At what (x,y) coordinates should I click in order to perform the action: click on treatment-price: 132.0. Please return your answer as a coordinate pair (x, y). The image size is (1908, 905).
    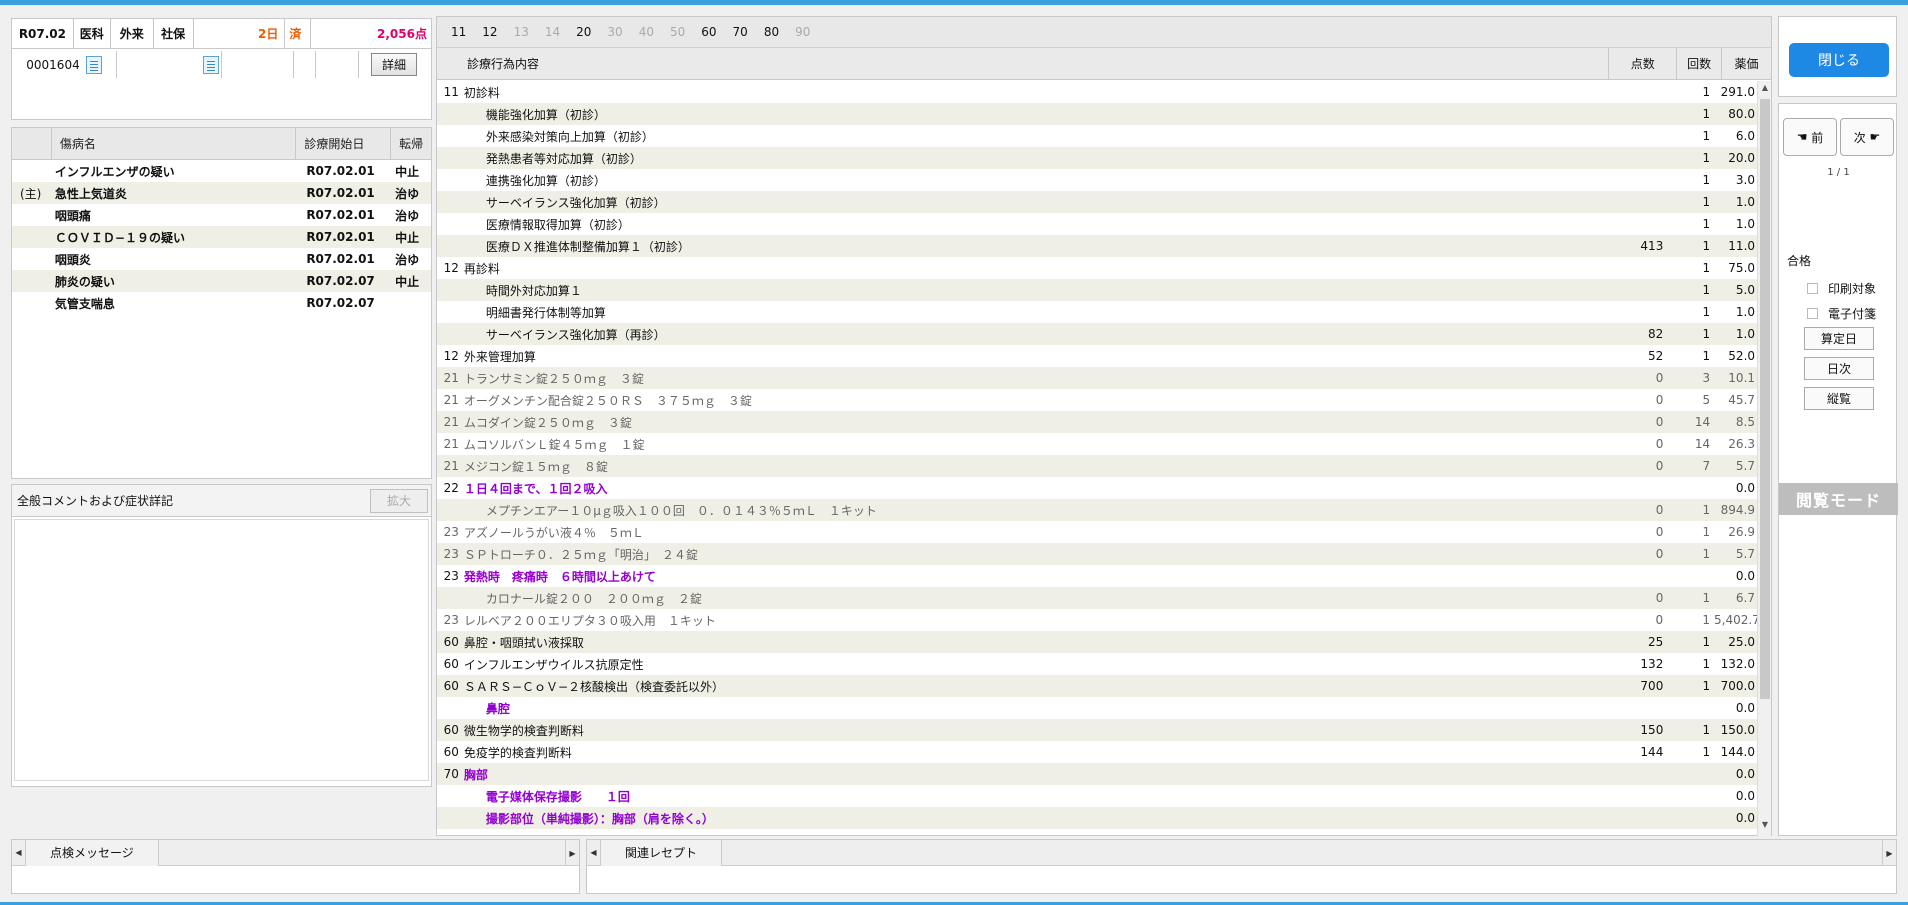
    Looking at the image, I should click on (1738, 664).